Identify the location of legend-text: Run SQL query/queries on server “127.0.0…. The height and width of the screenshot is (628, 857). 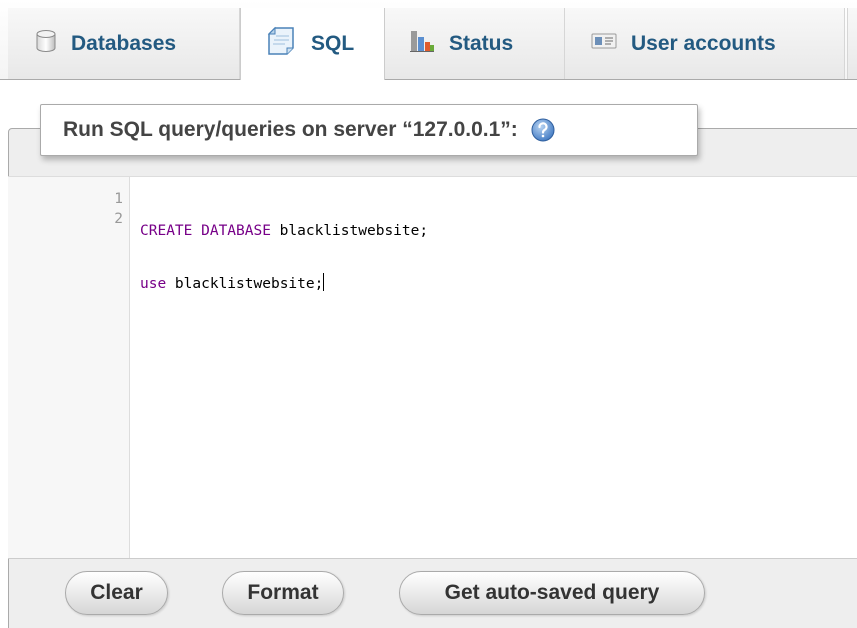
(290, 129).